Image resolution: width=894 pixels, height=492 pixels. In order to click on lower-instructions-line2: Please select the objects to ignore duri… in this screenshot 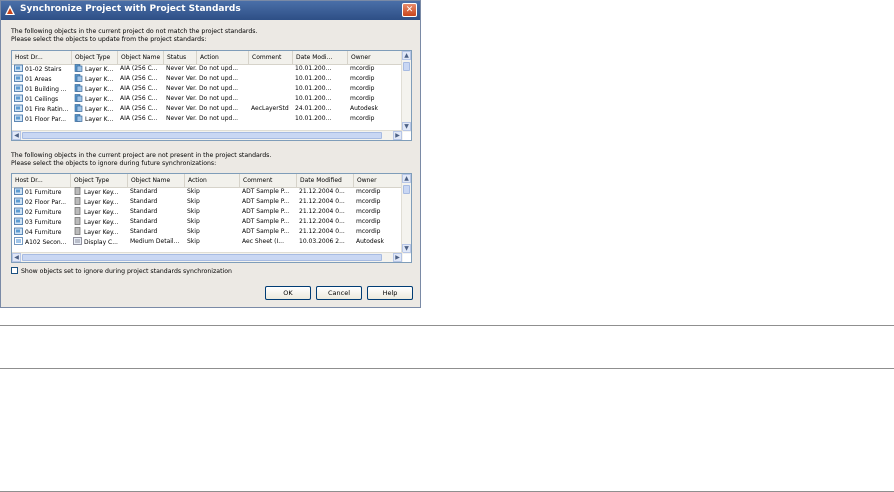, I will do `click(114, 163)`.